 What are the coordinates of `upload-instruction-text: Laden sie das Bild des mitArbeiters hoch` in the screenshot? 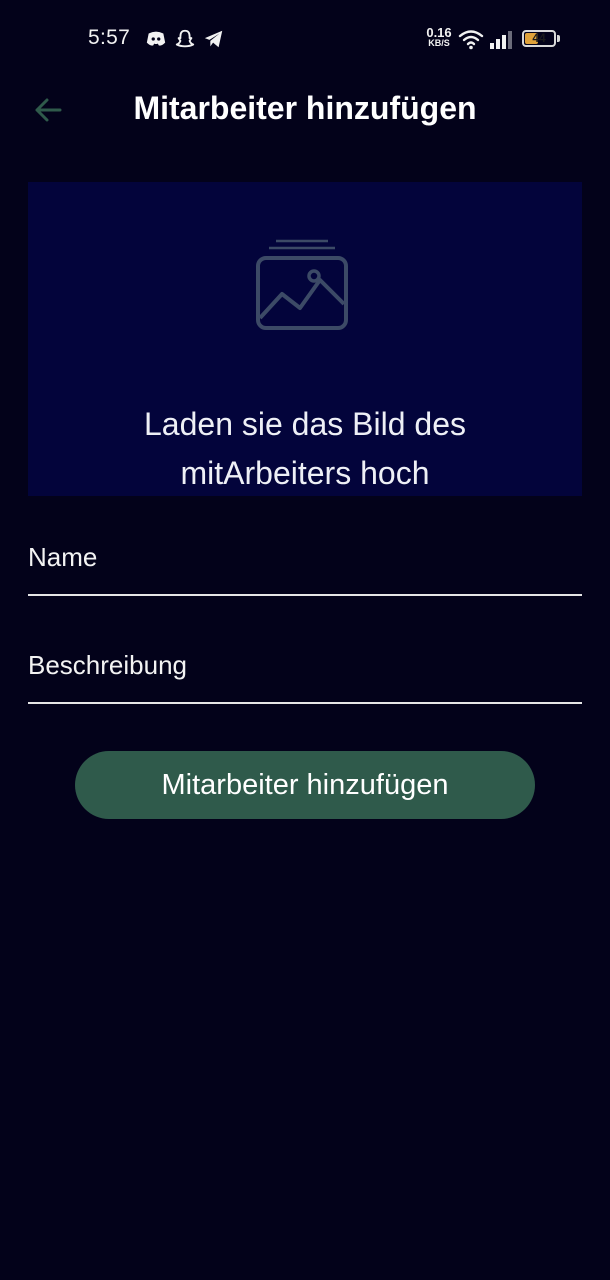 It's located at (305, 448).